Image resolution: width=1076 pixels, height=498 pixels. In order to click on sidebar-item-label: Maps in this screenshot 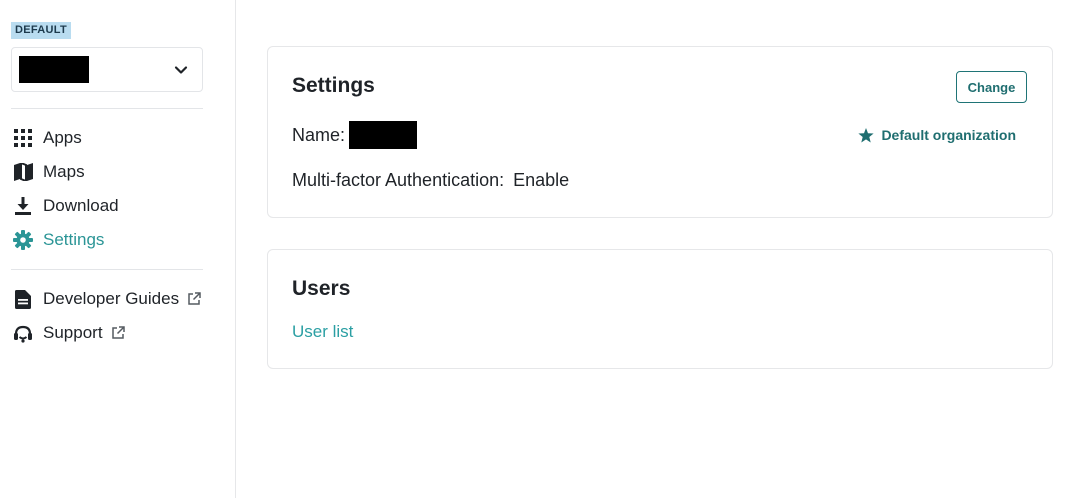, I will do `click(64, 171)`.